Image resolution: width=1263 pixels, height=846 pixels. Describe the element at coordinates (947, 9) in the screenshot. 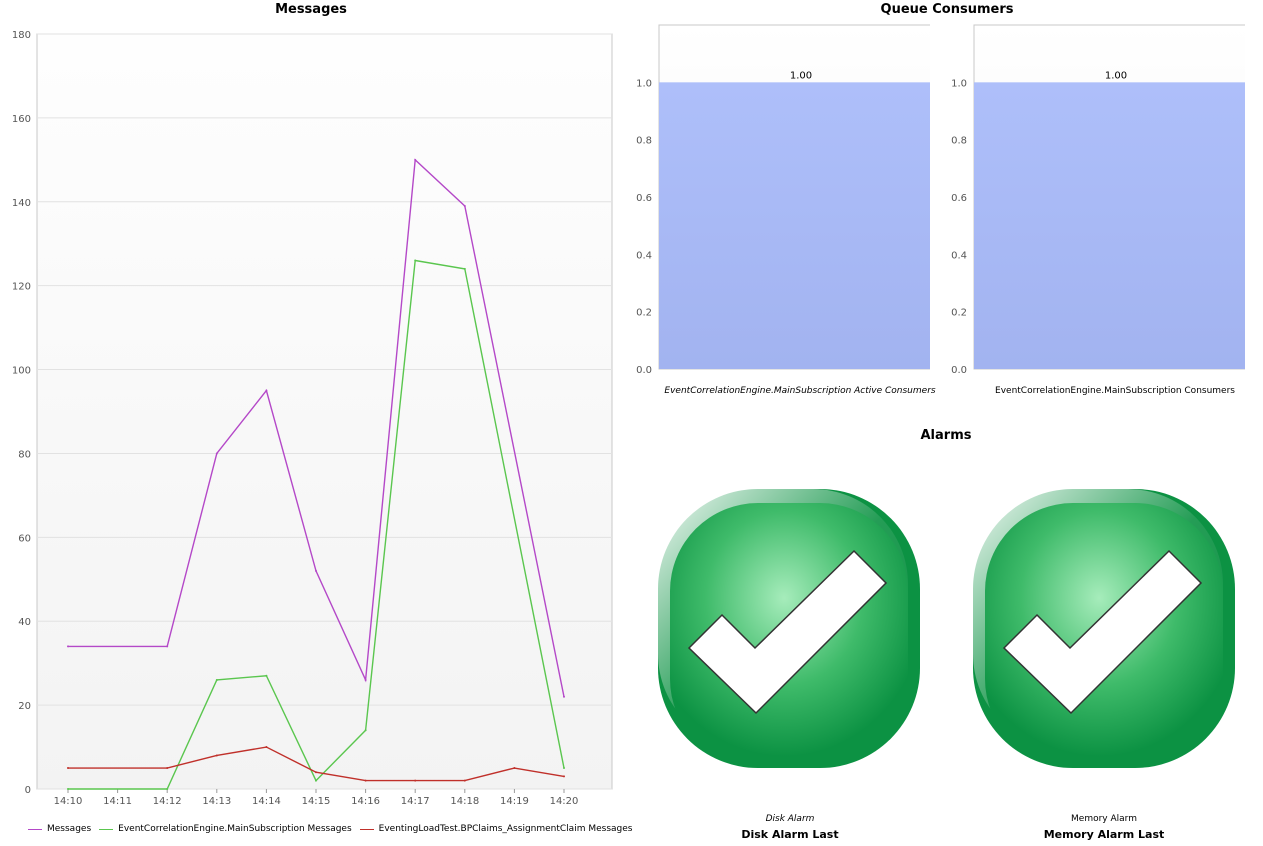

I see `queue-consumers-title: Queue Consumers` at that location.